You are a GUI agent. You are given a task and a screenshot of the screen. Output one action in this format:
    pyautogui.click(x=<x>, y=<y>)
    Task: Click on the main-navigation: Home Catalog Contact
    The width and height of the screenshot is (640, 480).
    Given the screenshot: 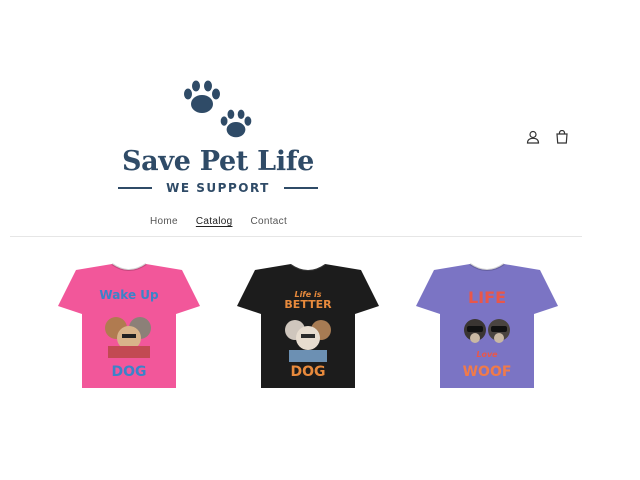 What is the action you would take?
    pyautogui.click(x=227, y=224)
    